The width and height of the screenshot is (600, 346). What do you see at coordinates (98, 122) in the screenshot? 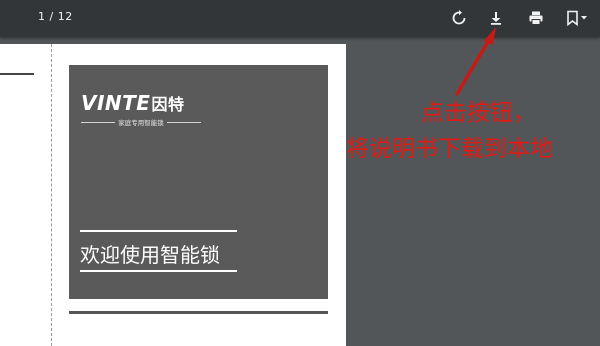
I see `tagline-rule-left` at bounding box center [98, 122].